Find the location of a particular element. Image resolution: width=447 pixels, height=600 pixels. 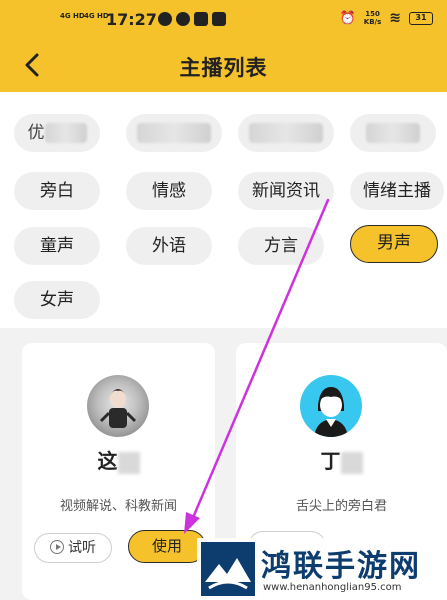

battery-icon: 31 is located at coordinates (421, 18).